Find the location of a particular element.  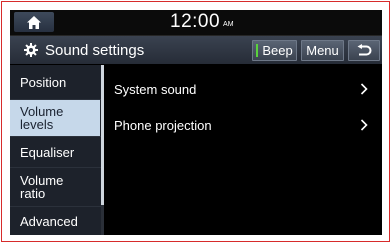

page-title: Sound settings is located at coordinates (84, 50).